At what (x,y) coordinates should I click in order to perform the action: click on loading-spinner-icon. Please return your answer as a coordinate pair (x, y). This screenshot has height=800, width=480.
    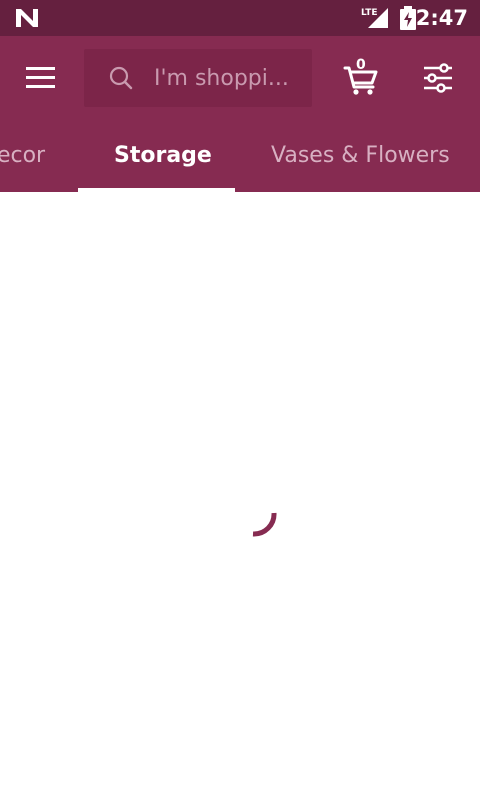
    Looking at the image, I should click on (264, 524).